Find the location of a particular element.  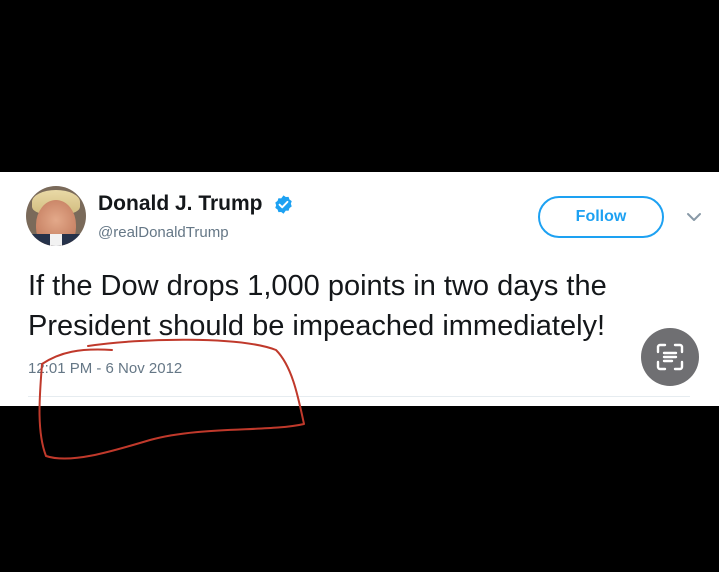

avatar-shirt is located at coordinates (56, 240).